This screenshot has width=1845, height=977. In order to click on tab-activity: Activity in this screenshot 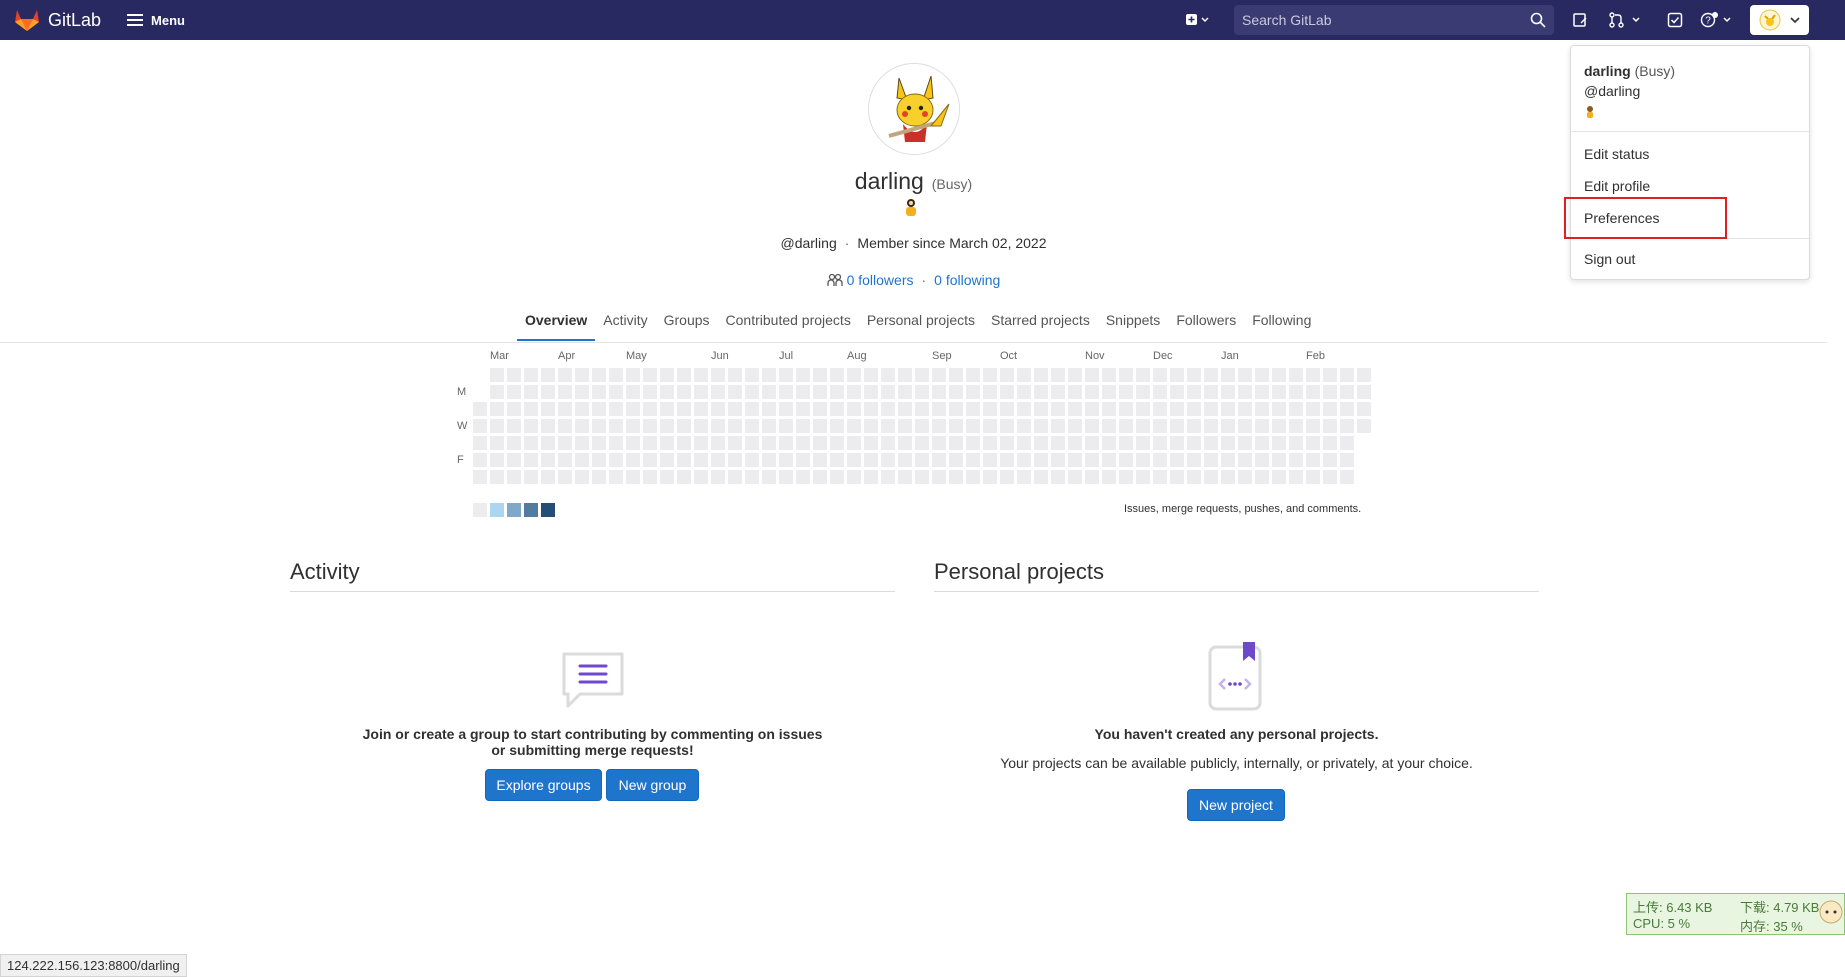, I will do `click(625, 324)`.